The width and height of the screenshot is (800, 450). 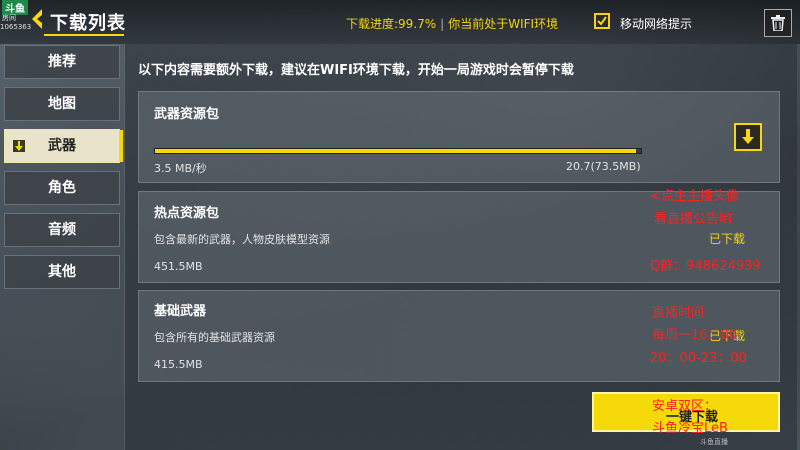 I want to click on sidebar-item-label: 地图, so click(x=62, y=104).